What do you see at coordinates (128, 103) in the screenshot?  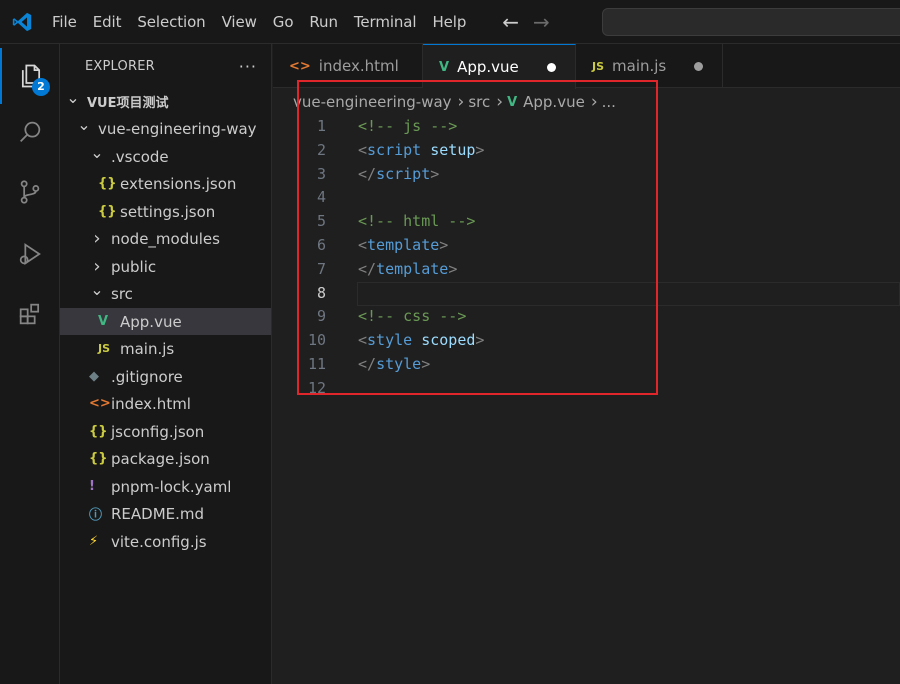 I see `tree-item-label: VUE项目测试` at bounding box center [128, 103].